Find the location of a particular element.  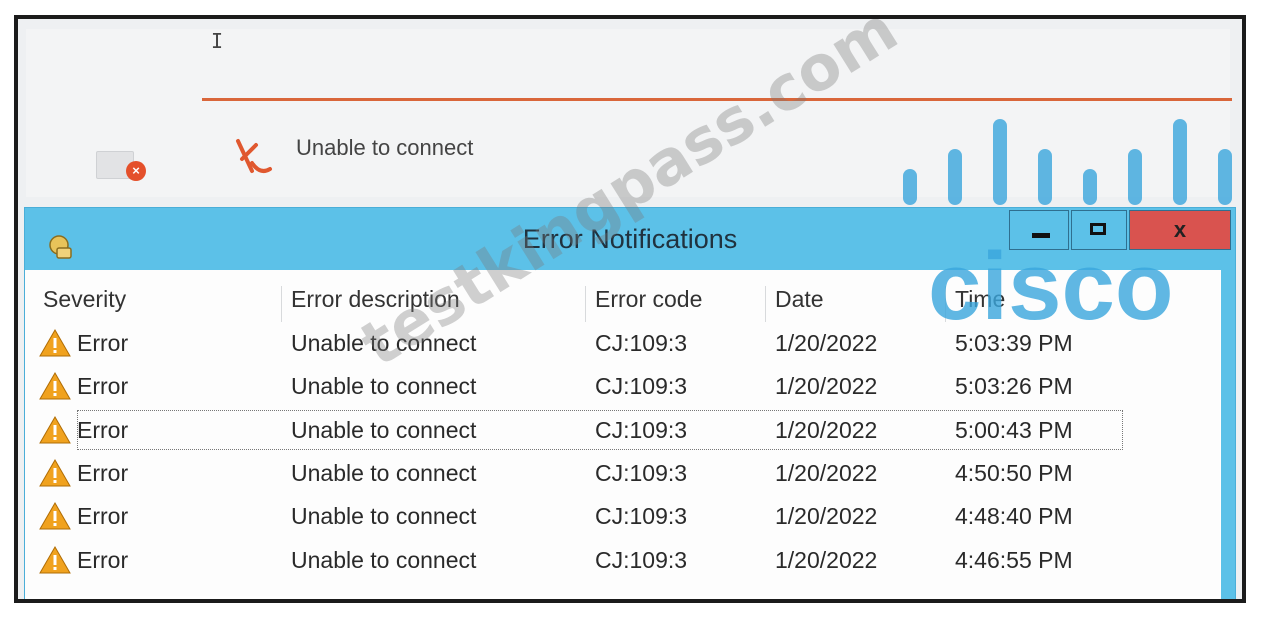

minimize-button is located at coordinates (1039, 230).